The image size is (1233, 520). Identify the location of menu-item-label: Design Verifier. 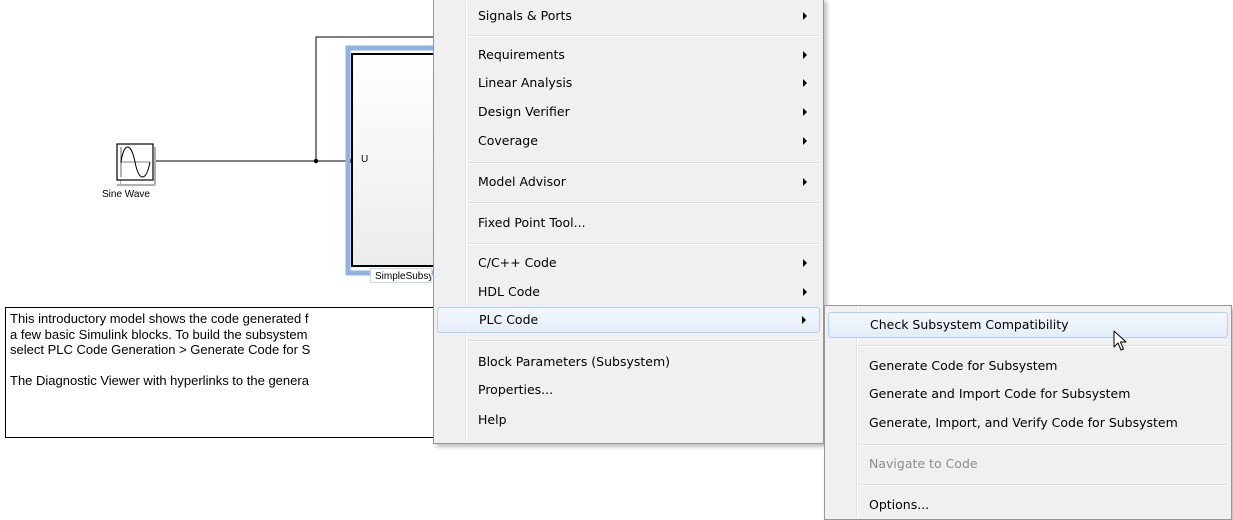
(524, 111).